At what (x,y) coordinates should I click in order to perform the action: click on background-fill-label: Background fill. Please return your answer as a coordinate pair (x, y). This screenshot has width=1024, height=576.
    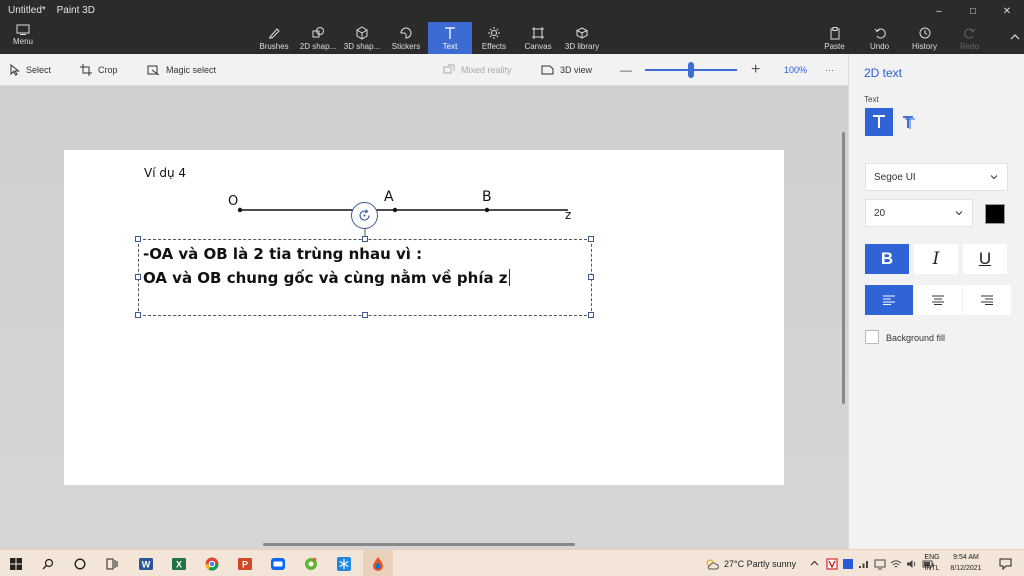
    Looking at the image, I should click on (916, 338).